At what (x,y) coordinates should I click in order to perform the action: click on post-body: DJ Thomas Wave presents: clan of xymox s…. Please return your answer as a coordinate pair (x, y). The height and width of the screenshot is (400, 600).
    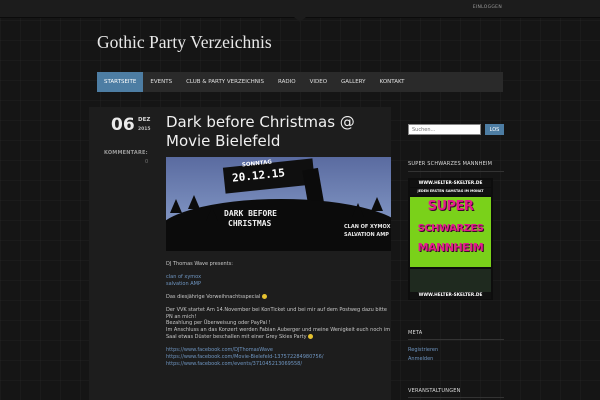
    Looking at the image, I should click on (279, 317).